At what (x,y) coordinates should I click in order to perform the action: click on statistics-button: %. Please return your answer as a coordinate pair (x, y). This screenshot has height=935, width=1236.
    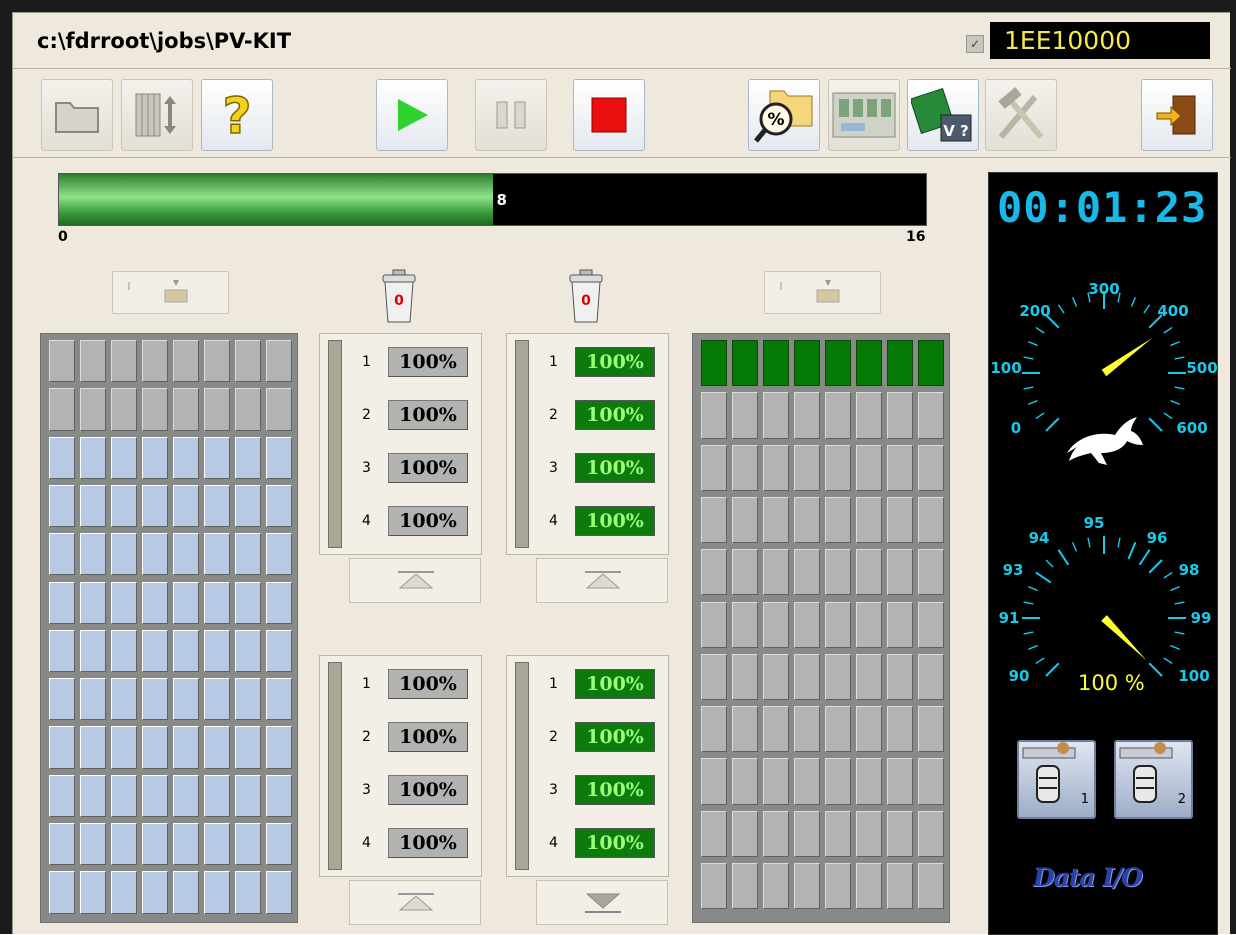
    Looking at the image, I should click on (784, 115).